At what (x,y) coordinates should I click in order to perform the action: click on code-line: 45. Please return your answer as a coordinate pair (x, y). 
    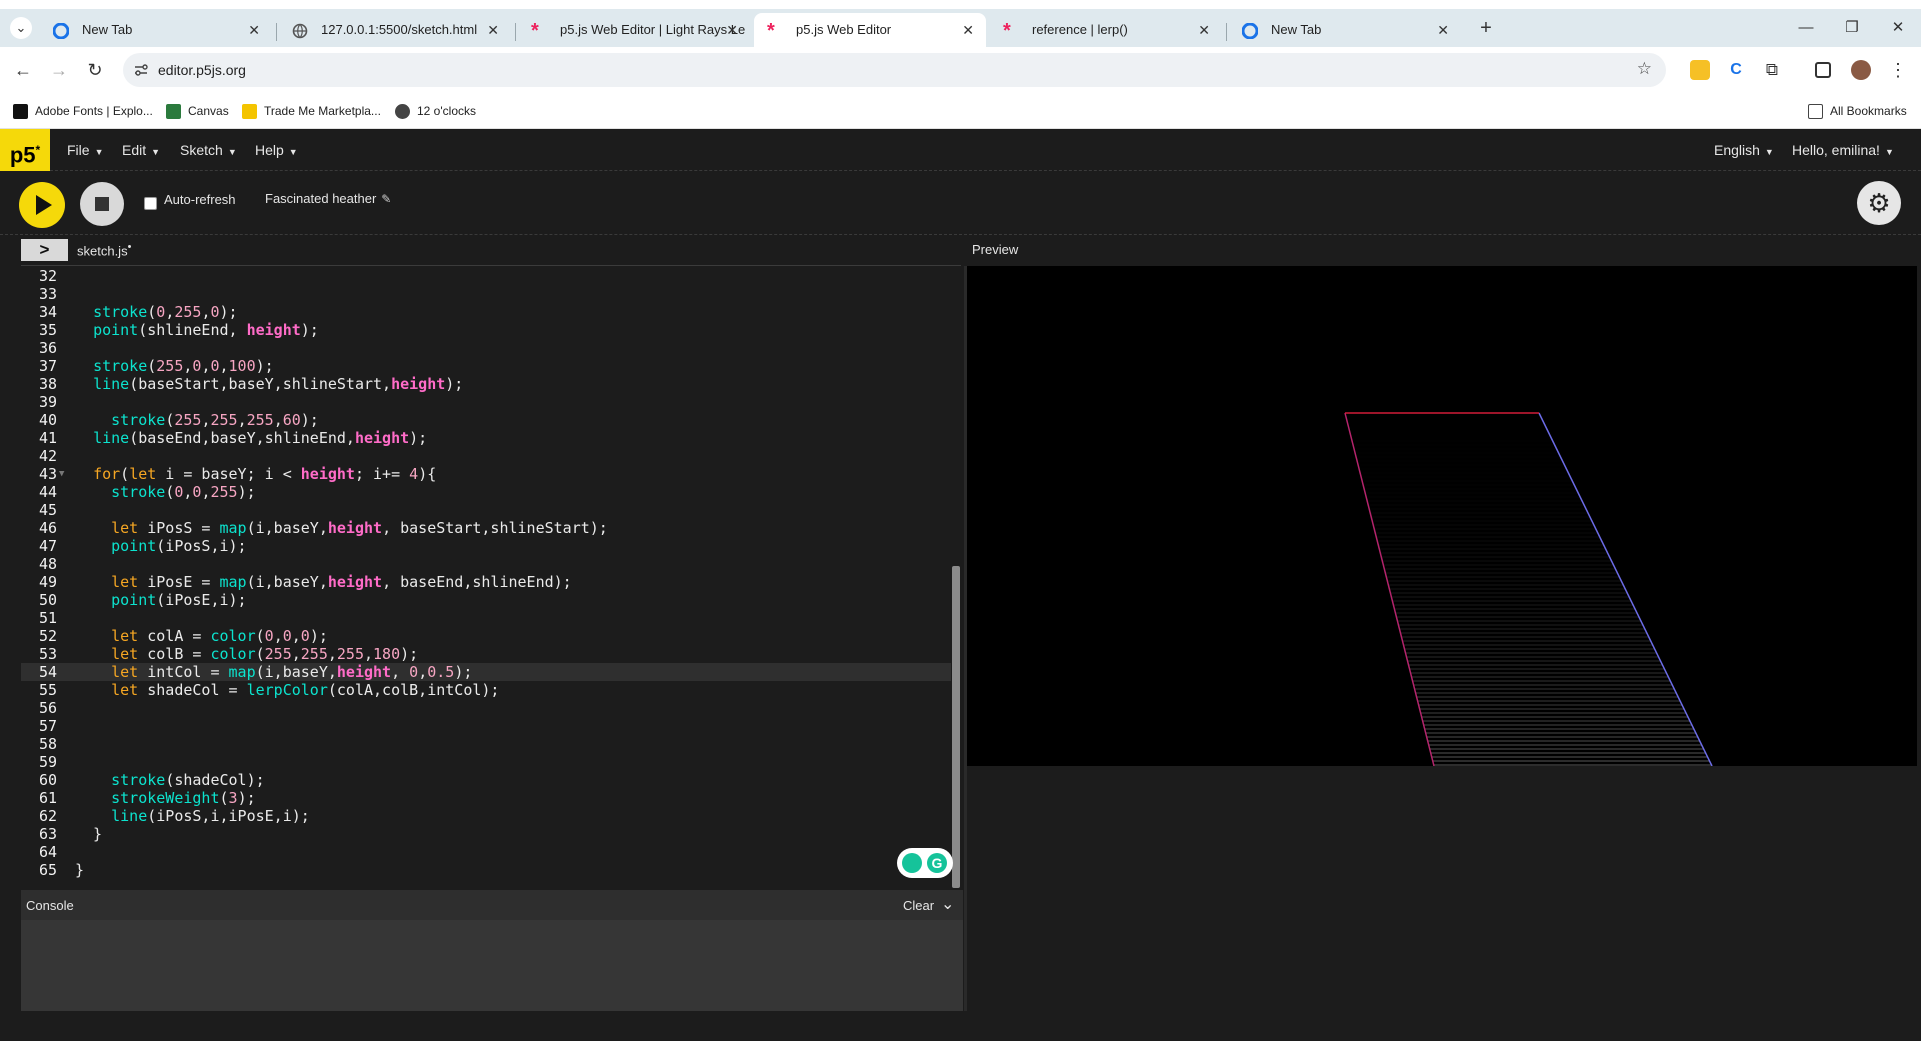
    Looking at the image, I should click on (486, 510).